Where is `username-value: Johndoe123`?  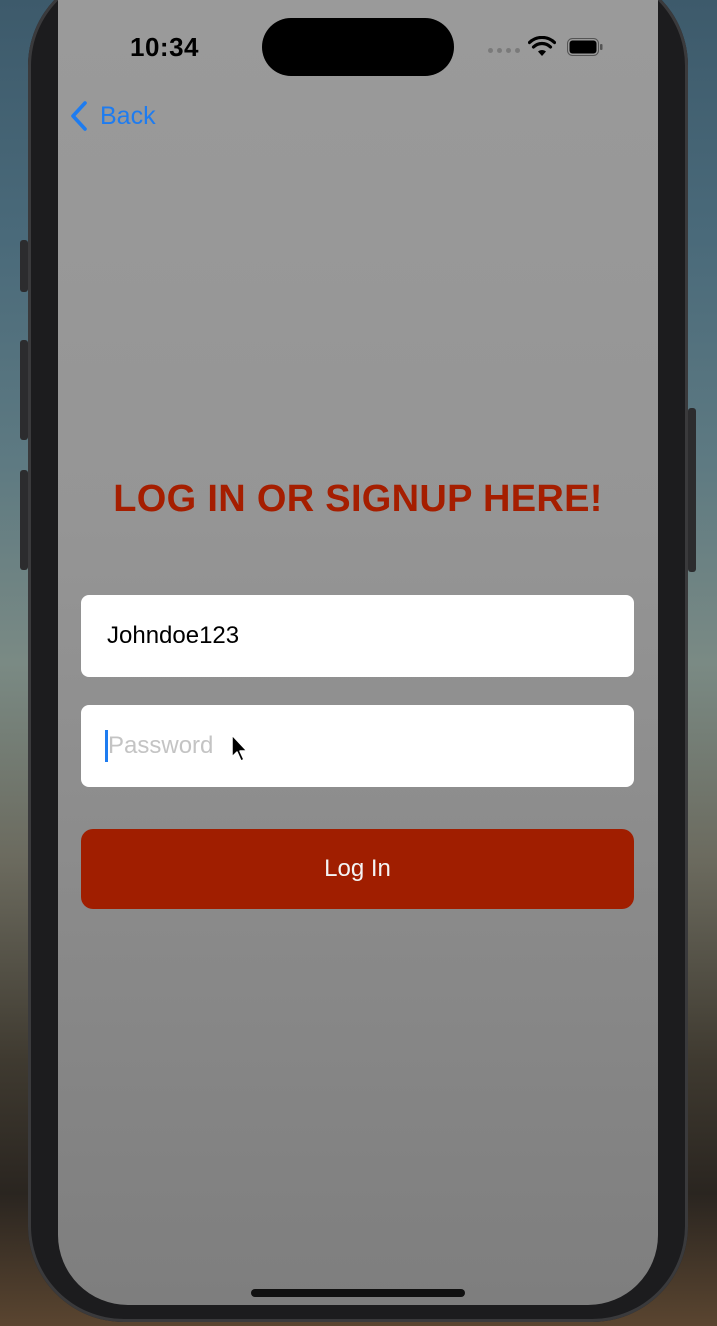 username-value: Johndoe123 is located at coordinates (173, 635).